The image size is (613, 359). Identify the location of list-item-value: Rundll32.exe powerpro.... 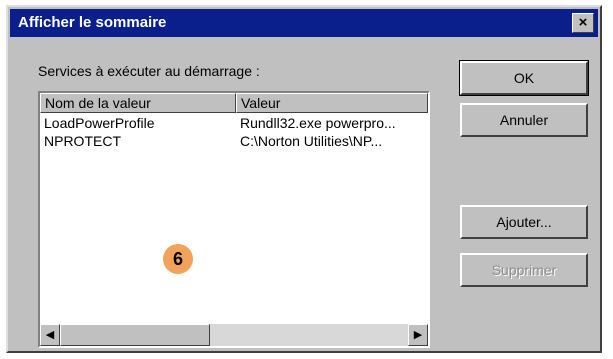
(318, 123).